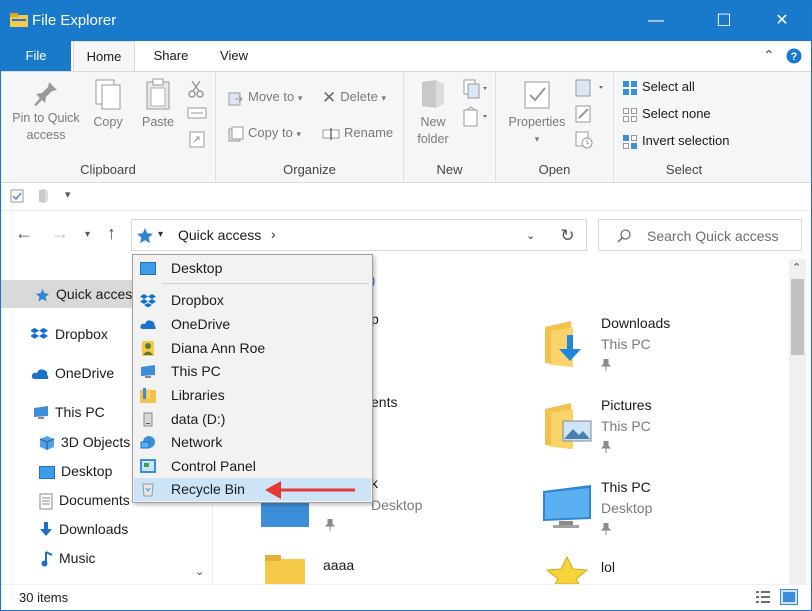 Image resolution: width=812 pixels, height=611 pixels. What do you see at coordinates (584, 114) in the screenshot?
I see `edit-icon` at bounding box center [584, 114].